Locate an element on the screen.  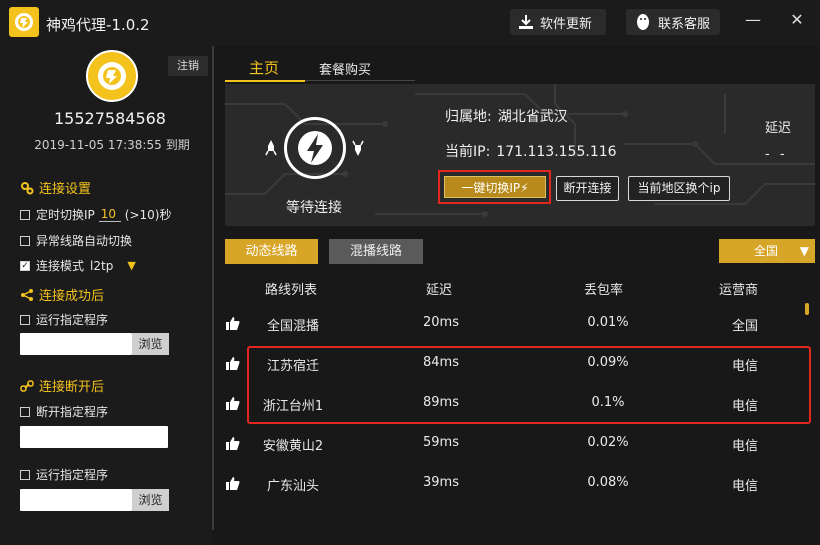
region-select-value: 全国 is located at coordinates (766, 251).